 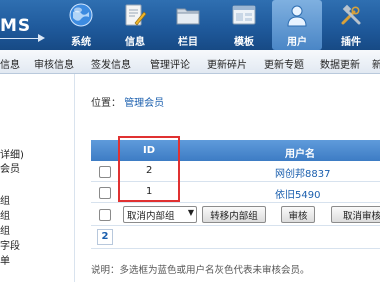 I want to click on group-select: 取消内部组 ▼, so click(x=160, y=214).